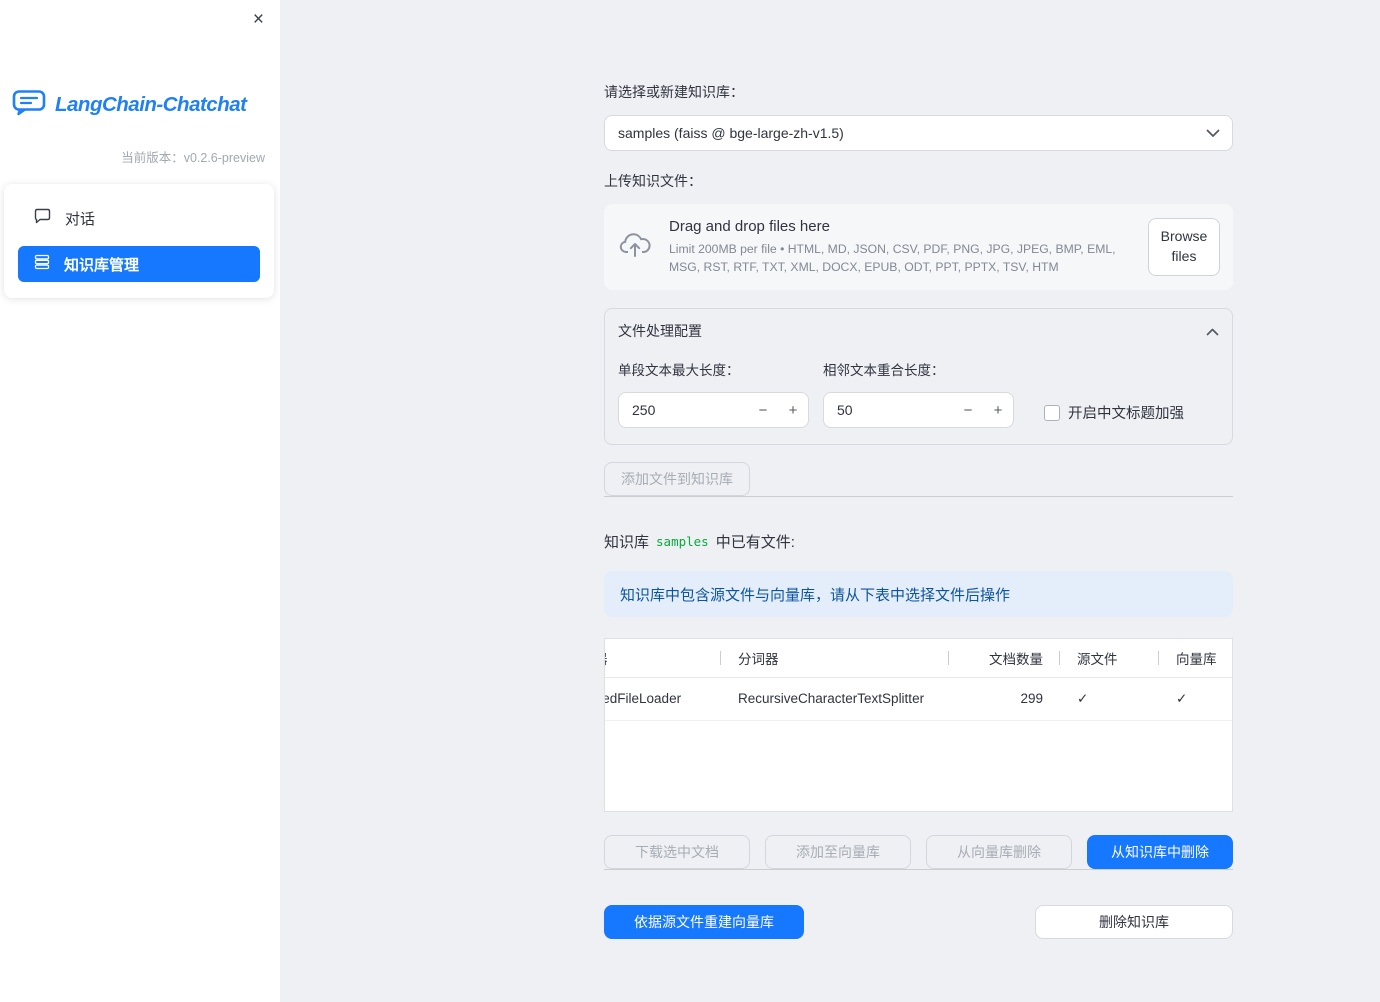 The width and height of the screenshot is (1380, 1002). What do you see at coordinates (653, 181) in the screenshot?
I see `upload-label: 上传知识文件：` at bounding box center [653, 181].